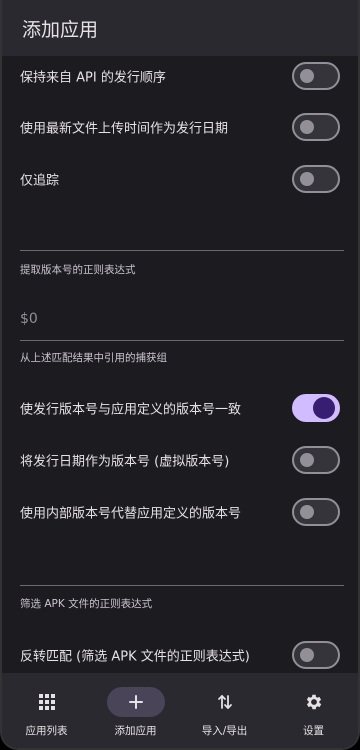 The image size is (360, 750). Describe the element at coordinates (180, 179) in the screenshot. I see `track-only-row: 仅追踪` at that location.